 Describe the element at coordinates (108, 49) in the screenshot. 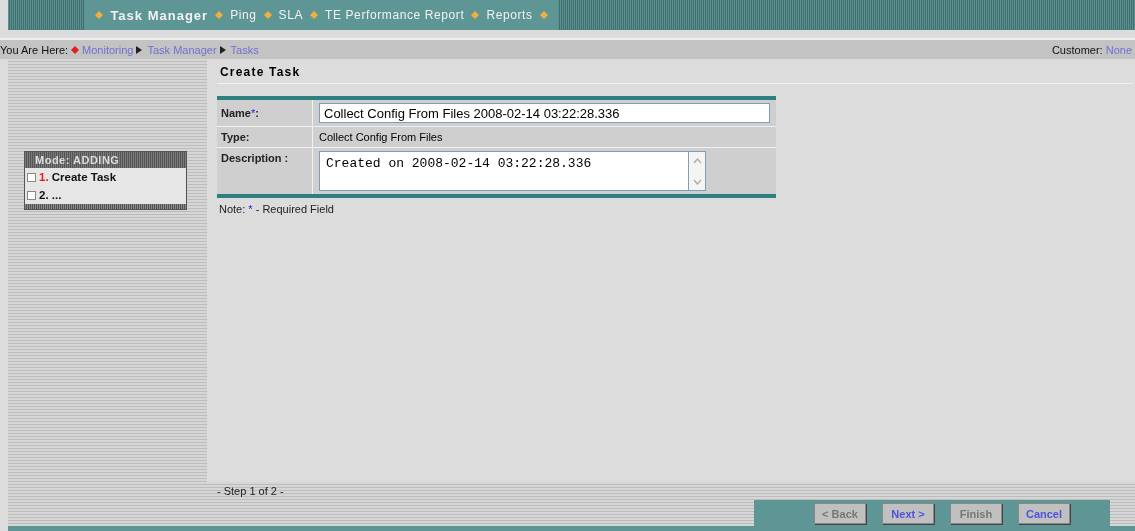

I see `breadcrumb-link: Monitoring` at that location.